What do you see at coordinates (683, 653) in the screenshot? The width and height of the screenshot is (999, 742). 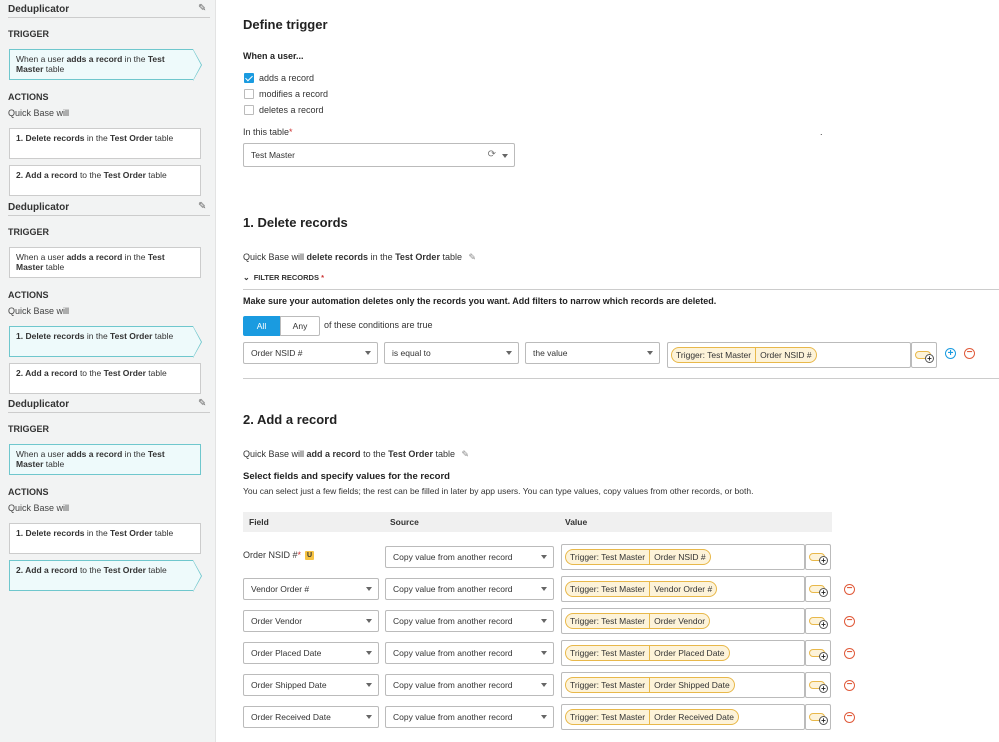 I see `value-input: Trigger: Test Master Order Placed Date` at bounding box center [683, 653].